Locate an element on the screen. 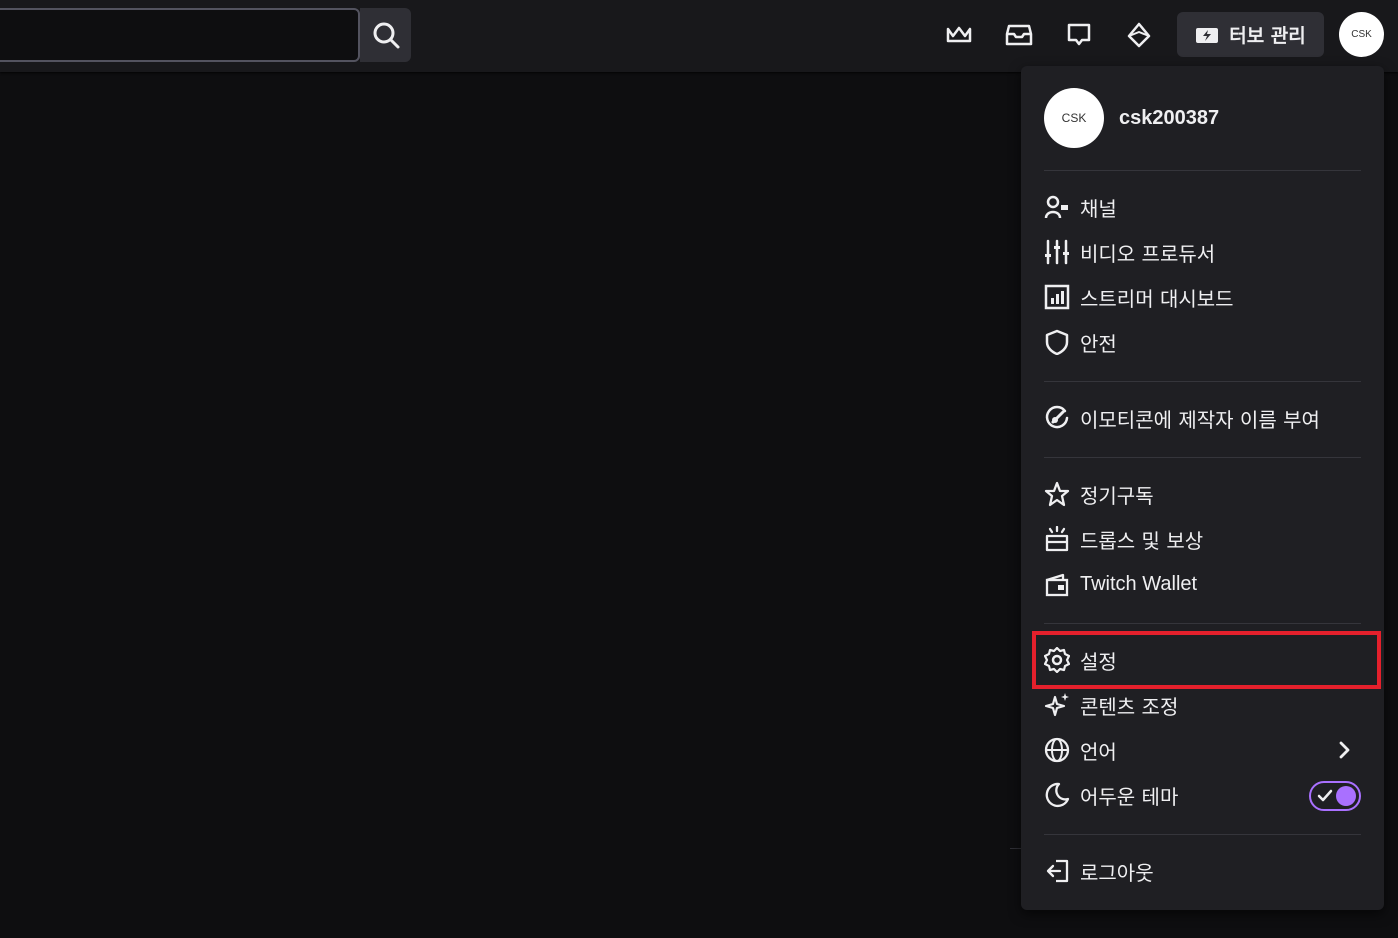 This screenshot has width=1398, height=938. search-button is located at coordinates (385, 35).